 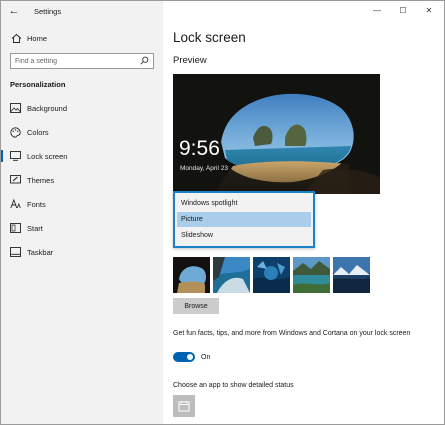 What do you see at coordinates (35, 228) in the screenshot?
I see `sidebar-item-label: Start` at bounding box center [35, 228].